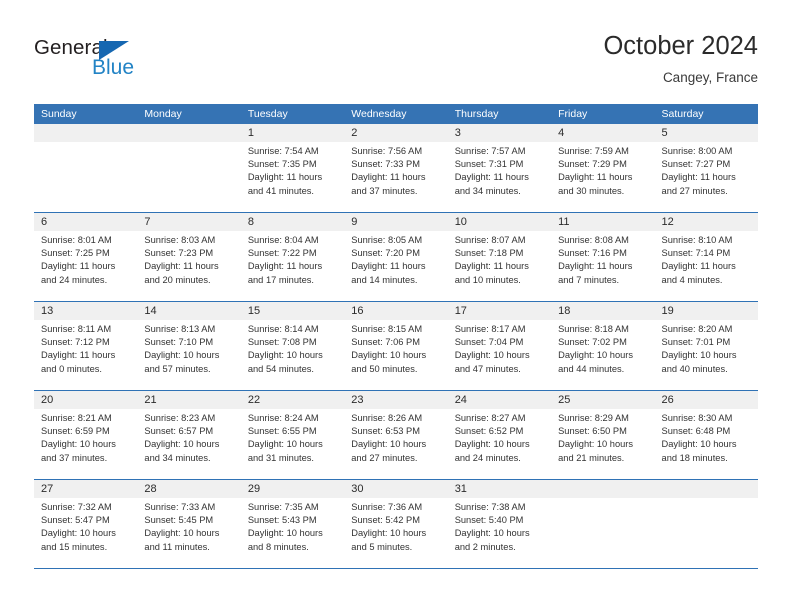 This screenshot has height=612, width=792. I want to click on sunset-text: Sunset: 6:55 PM, so click(282, 431).